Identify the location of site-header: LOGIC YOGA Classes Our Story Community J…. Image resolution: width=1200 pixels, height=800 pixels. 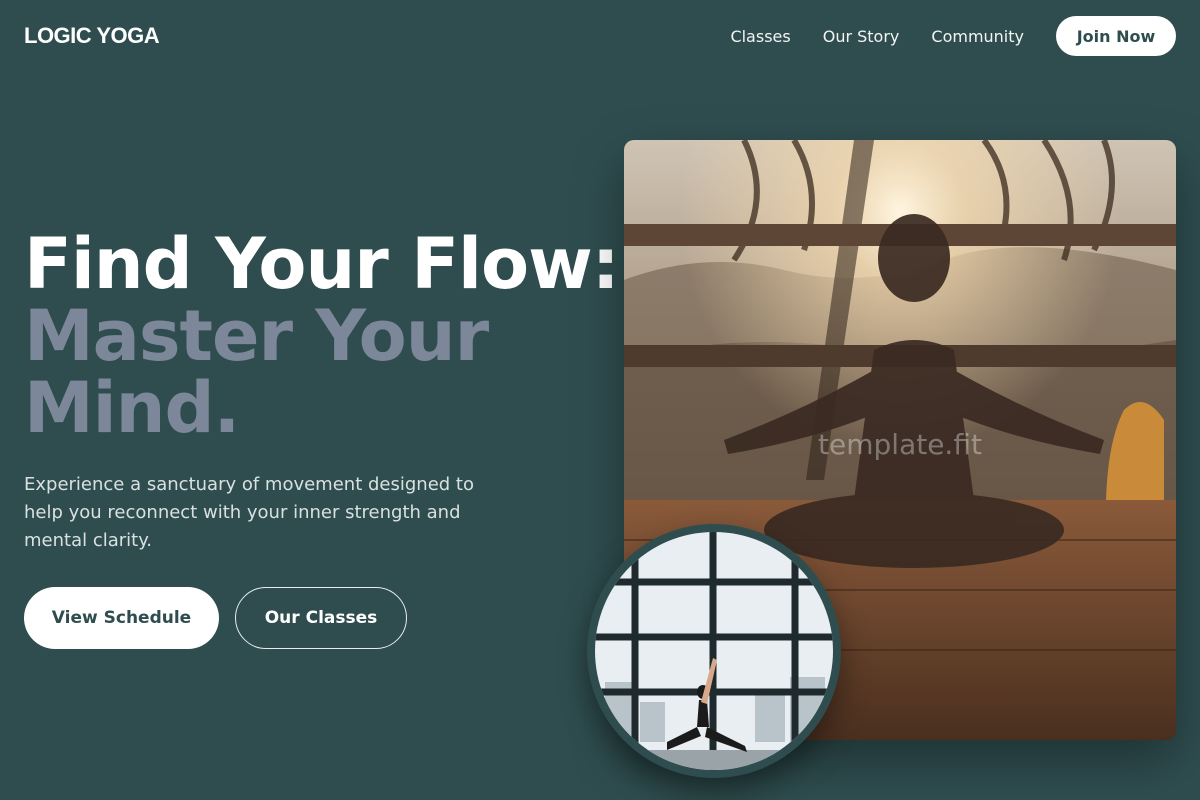
(600, 36).